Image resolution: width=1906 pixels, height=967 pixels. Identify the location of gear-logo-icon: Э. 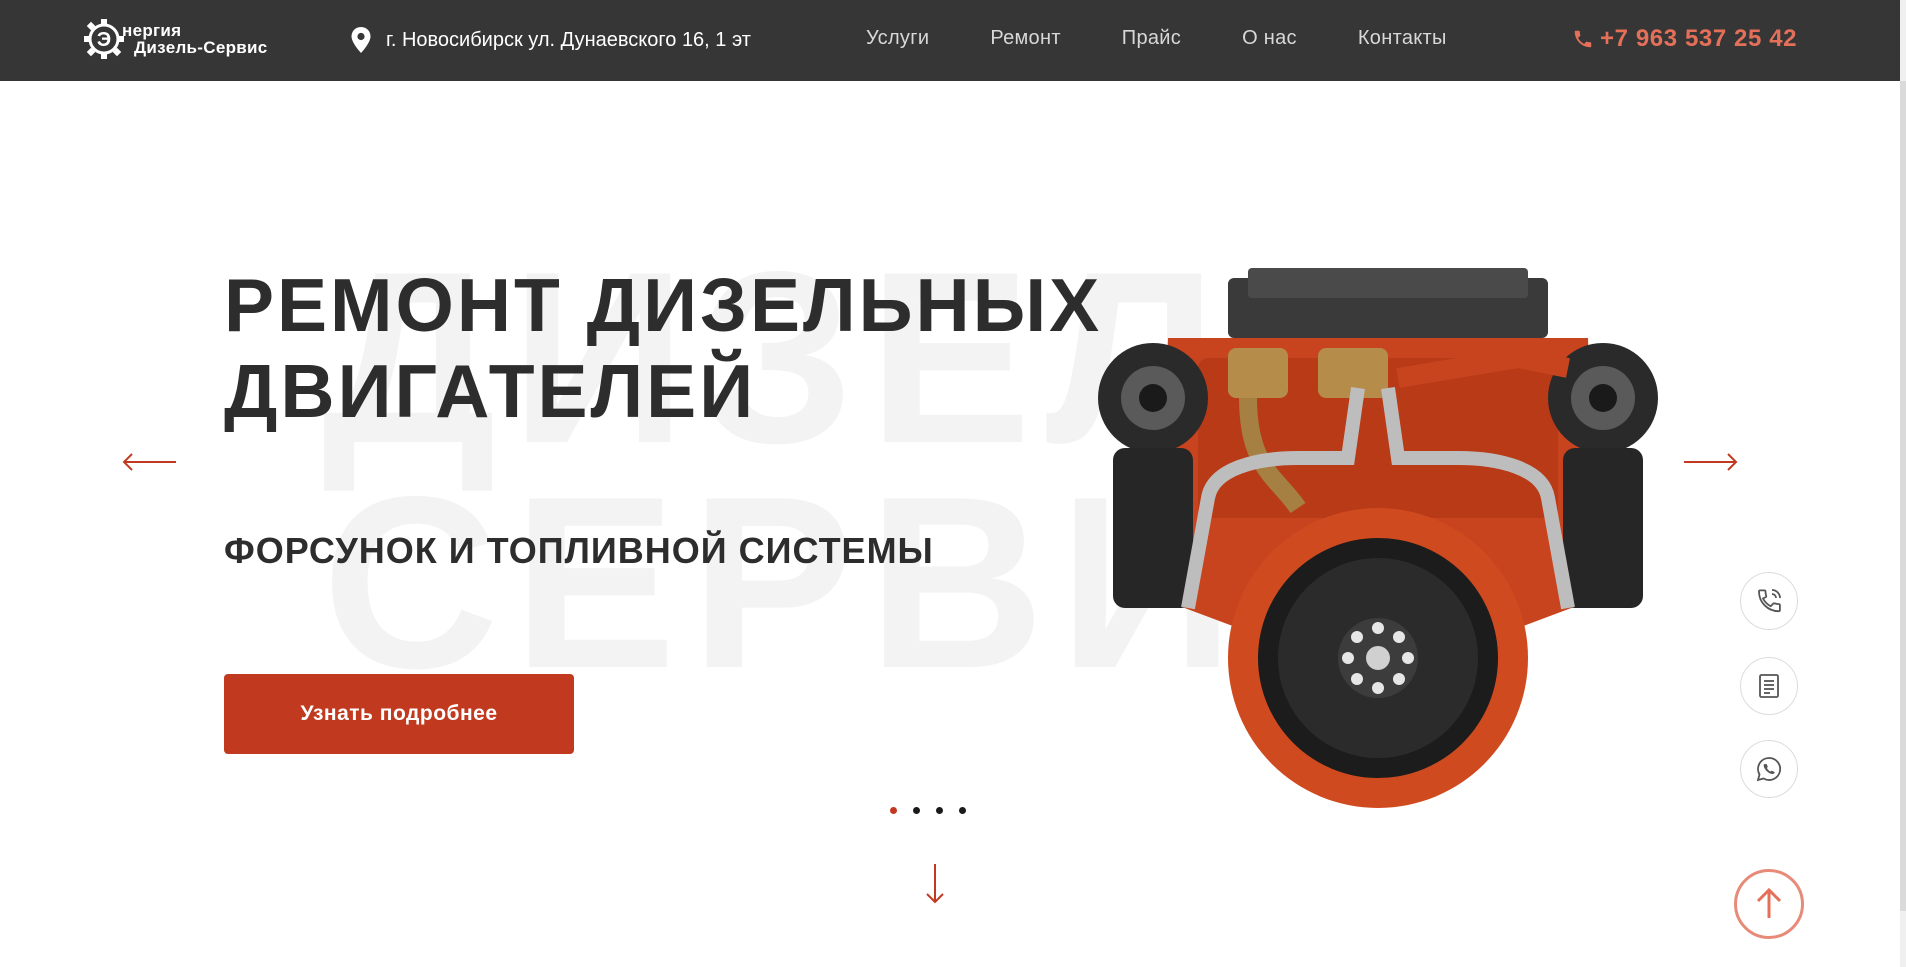
(104, 39).